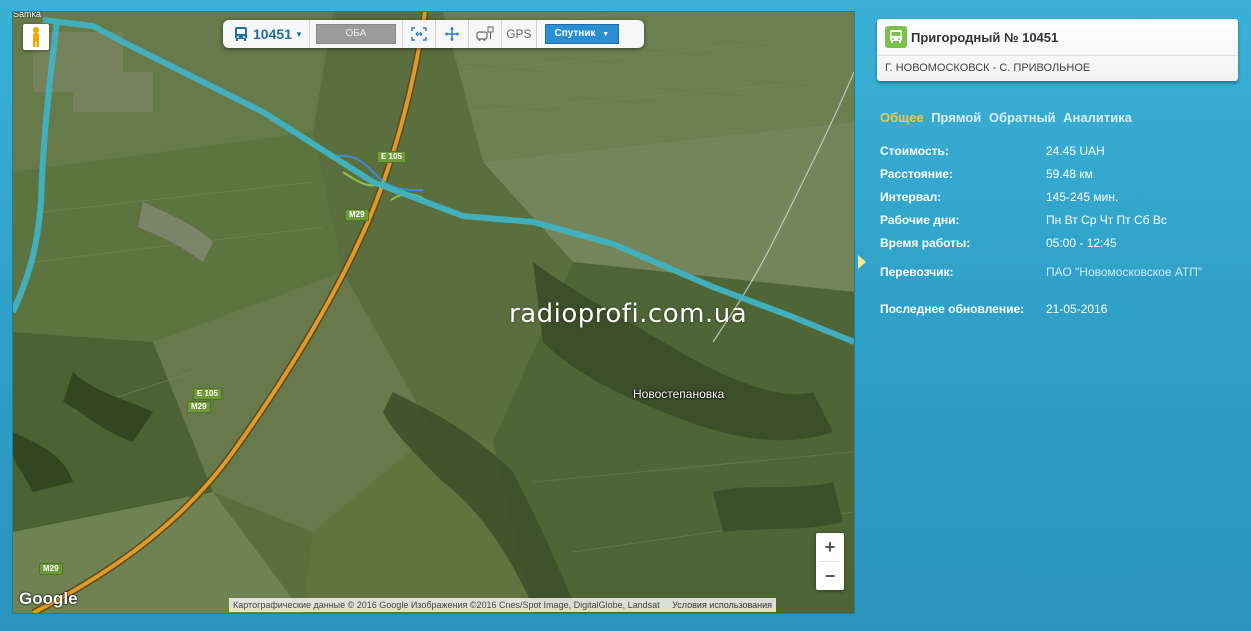  What do you see at coordinates (27, 15) in the screenshot?
I see `map-corner-label: Samka` at bounding box center [27, 15].